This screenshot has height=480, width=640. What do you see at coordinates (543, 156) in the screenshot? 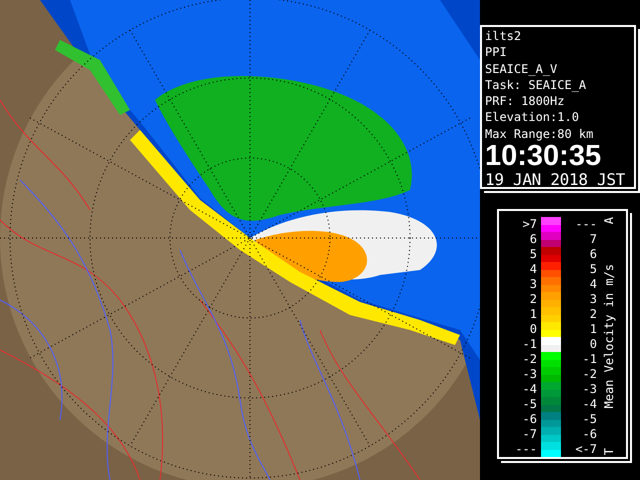
I see `time-text: 10:30:35` at bounding box center [543, 156].